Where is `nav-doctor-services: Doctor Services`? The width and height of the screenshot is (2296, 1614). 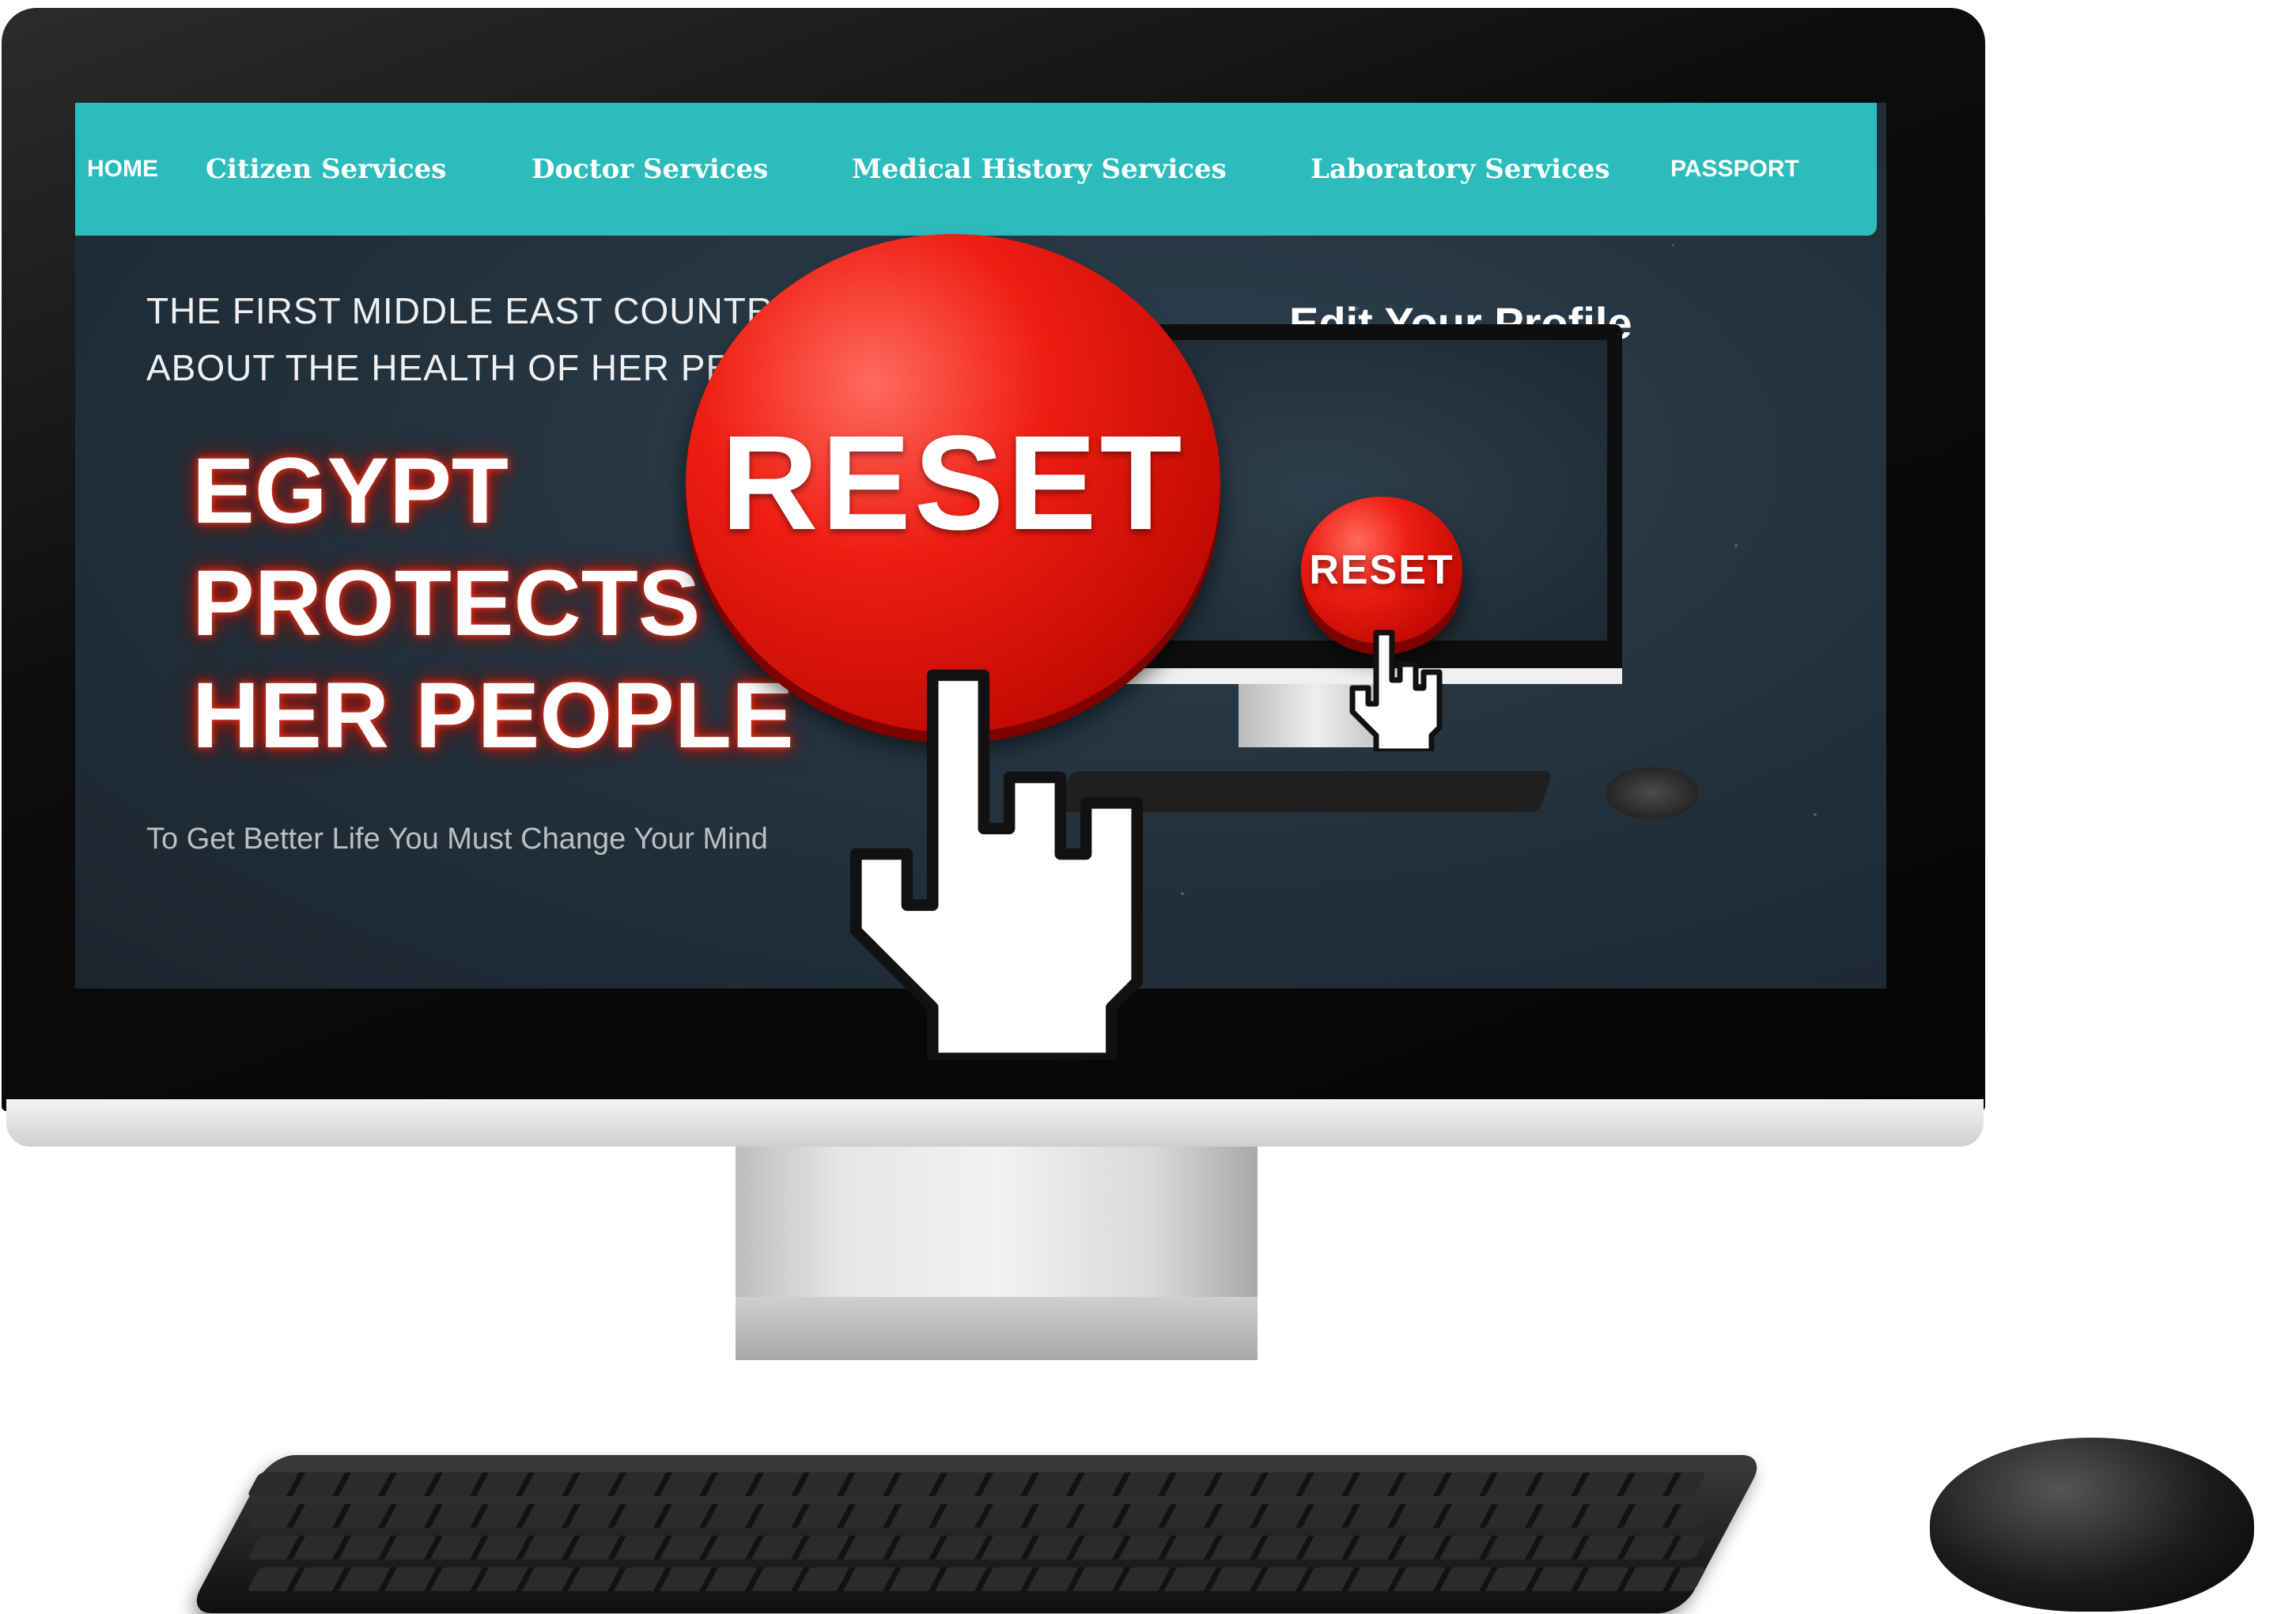 nav-doctor-services: Doctor Services is located at coordinates (649, 169).